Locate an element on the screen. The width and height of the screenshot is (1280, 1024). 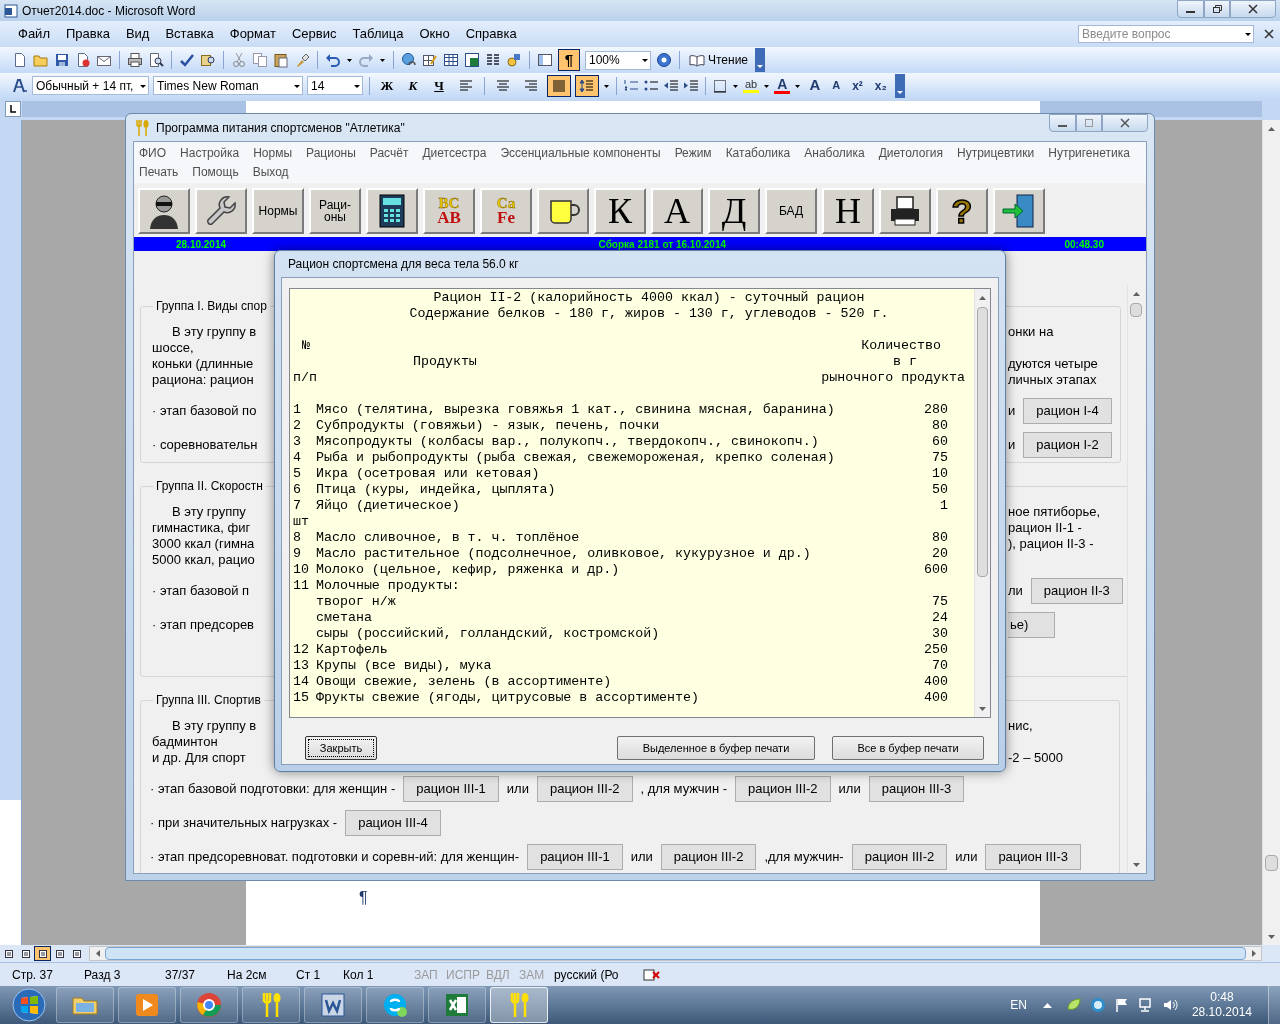
scrollbar-thumb is located at coordinates (1271, 863).